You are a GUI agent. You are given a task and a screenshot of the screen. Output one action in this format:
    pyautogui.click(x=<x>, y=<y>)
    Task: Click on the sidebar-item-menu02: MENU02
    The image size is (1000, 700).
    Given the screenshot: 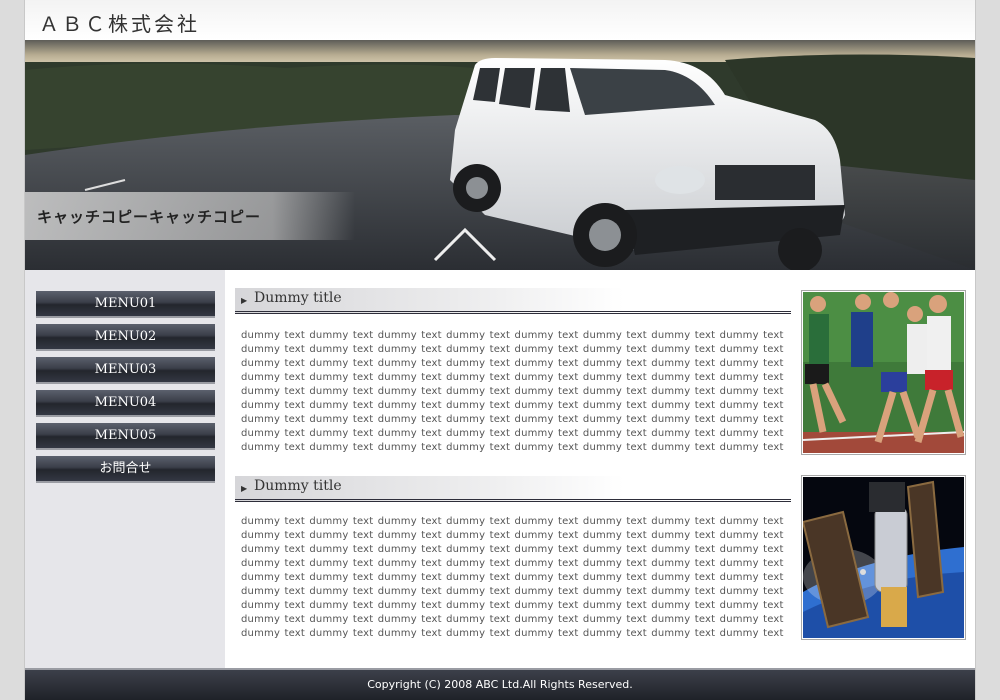 What is the action you would take?
    pyautogui.click(x=125, y=337)
    